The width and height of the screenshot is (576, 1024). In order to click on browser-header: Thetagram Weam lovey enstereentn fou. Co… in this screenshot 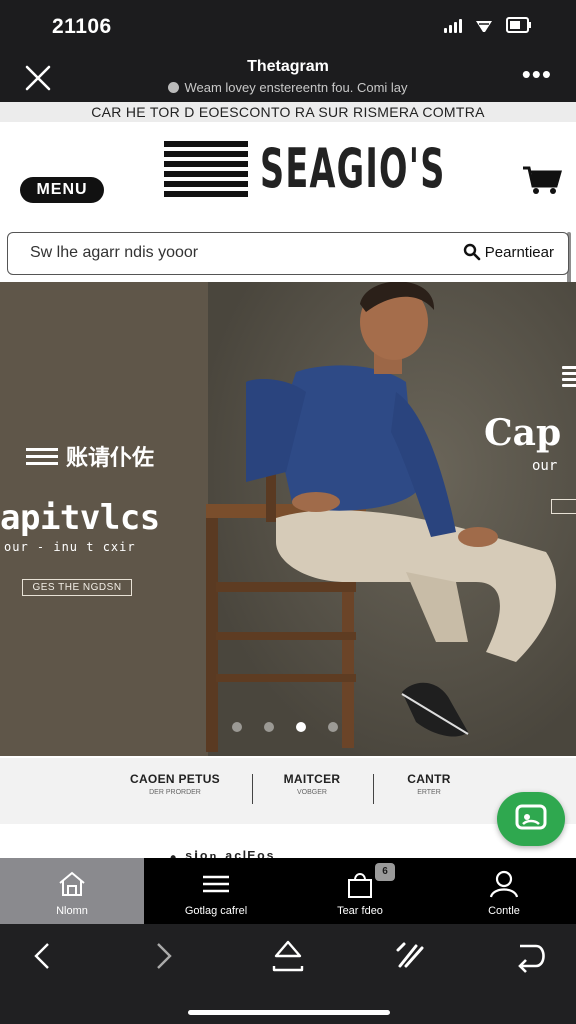, I will do `click(288, 77)`.